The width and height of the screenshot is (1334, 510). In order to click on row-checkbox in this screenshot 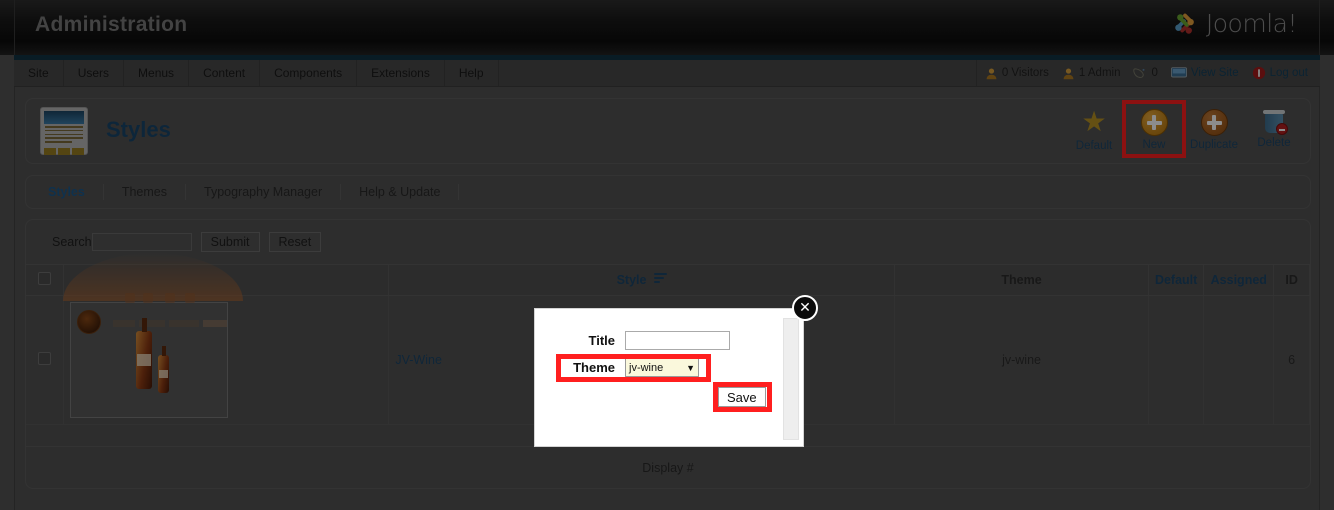, I will do `click(45, 358)`.